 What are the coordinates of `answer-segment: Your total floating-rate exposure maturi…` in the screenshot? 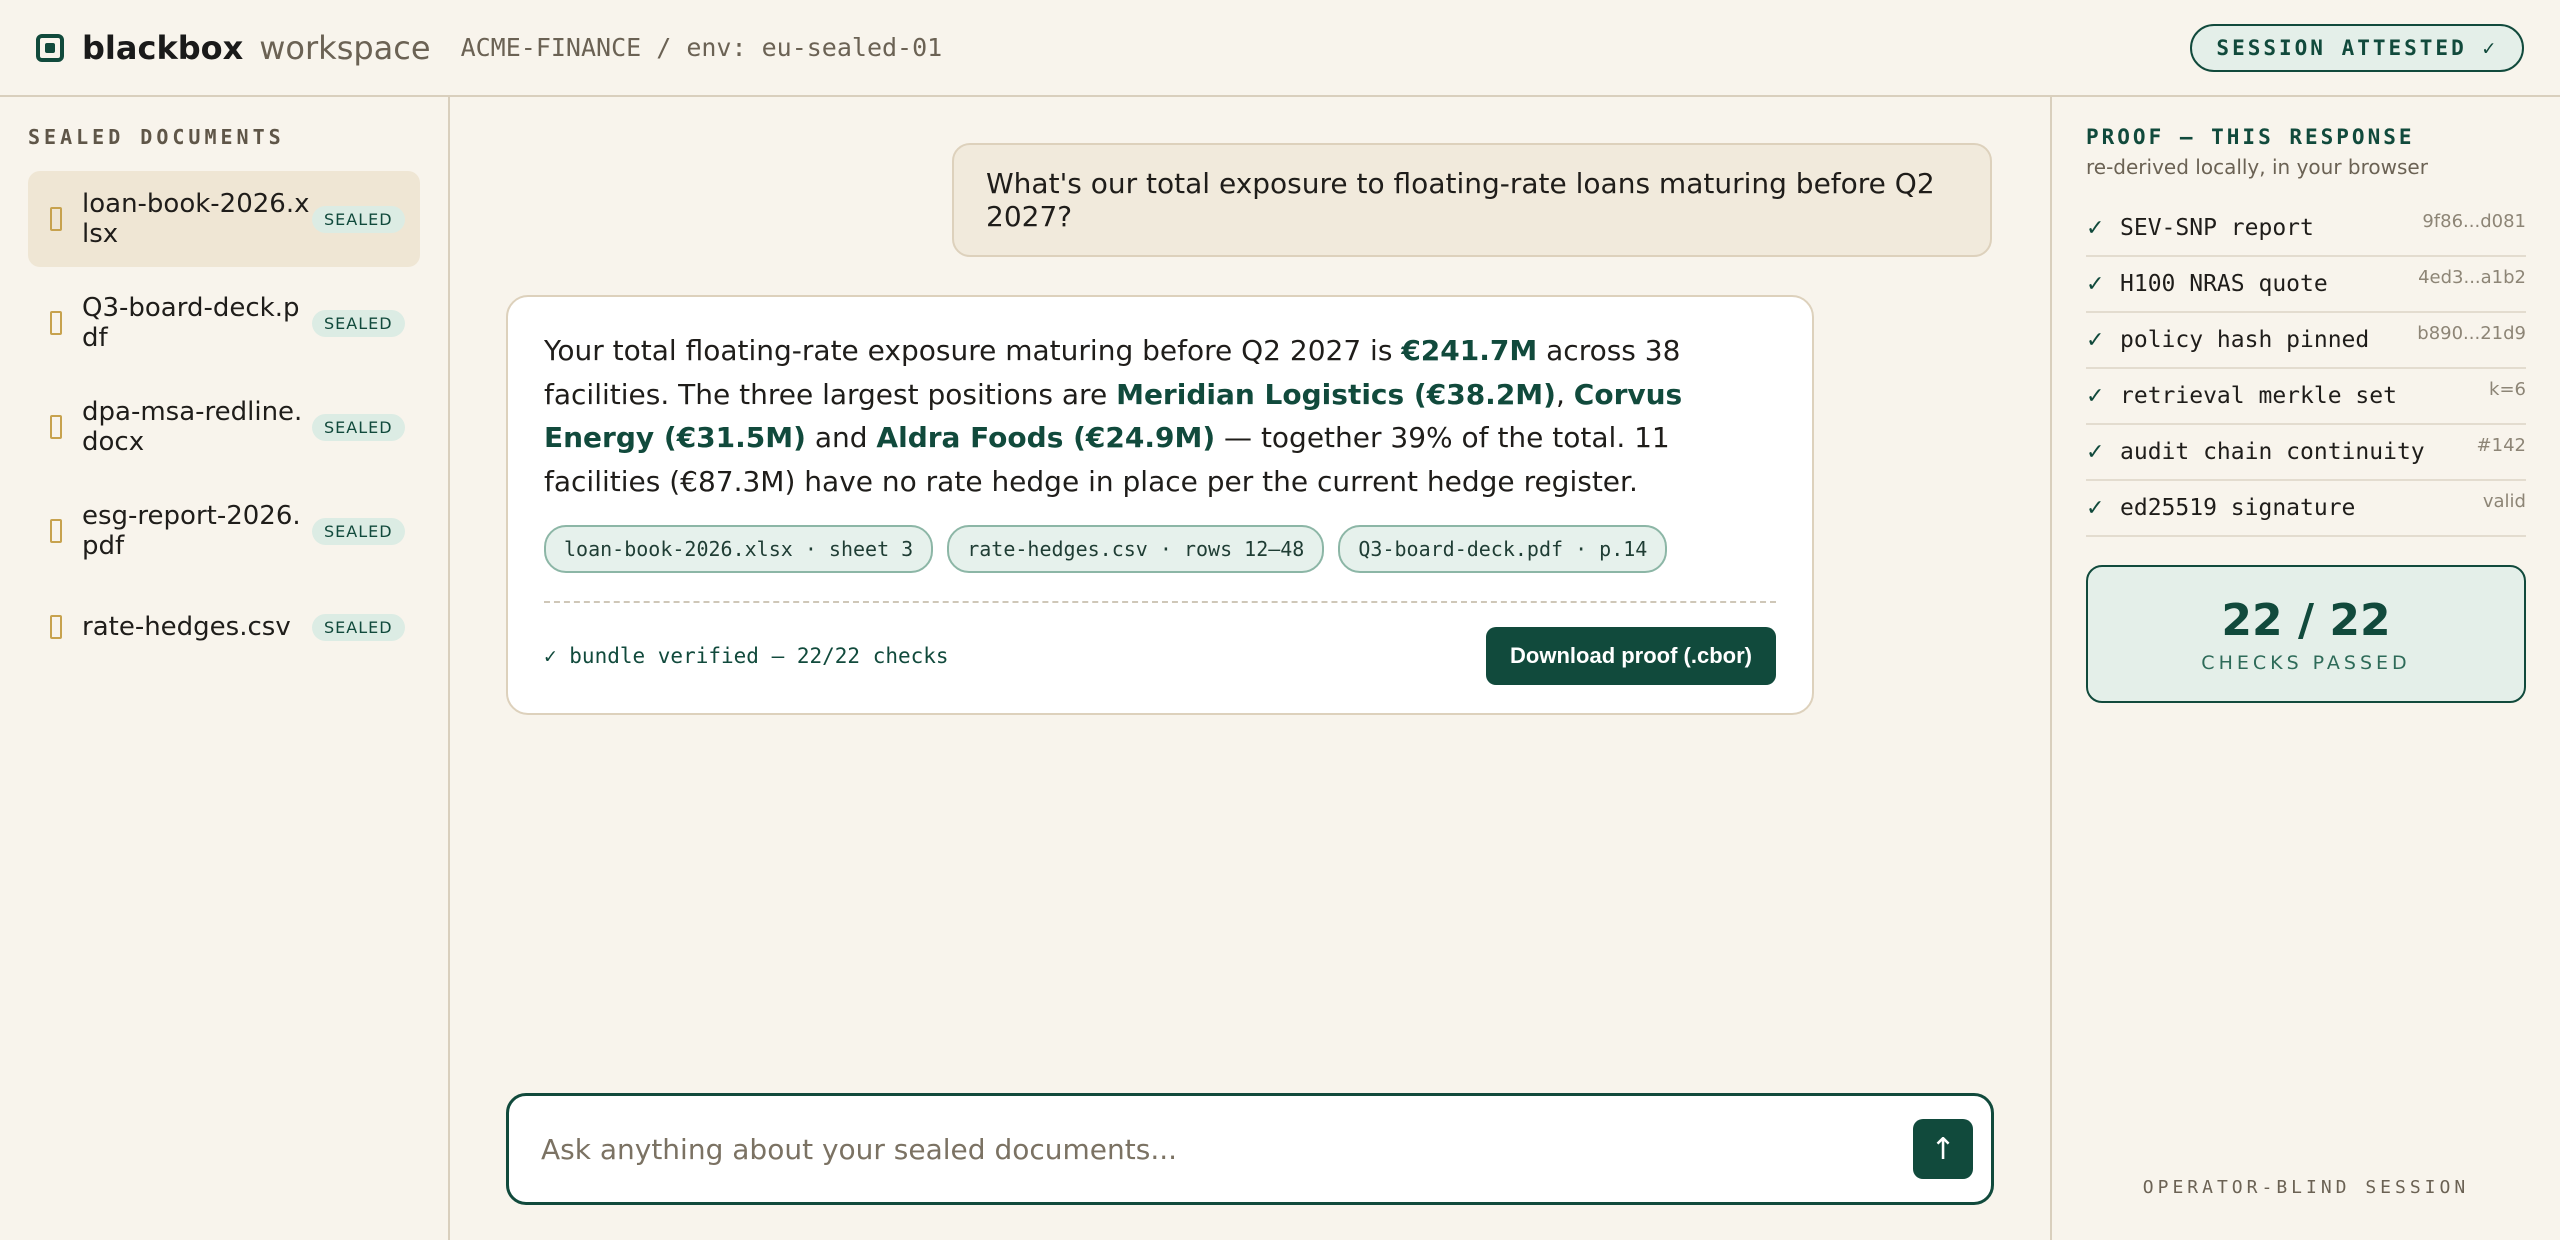 It's located at (973, 350).